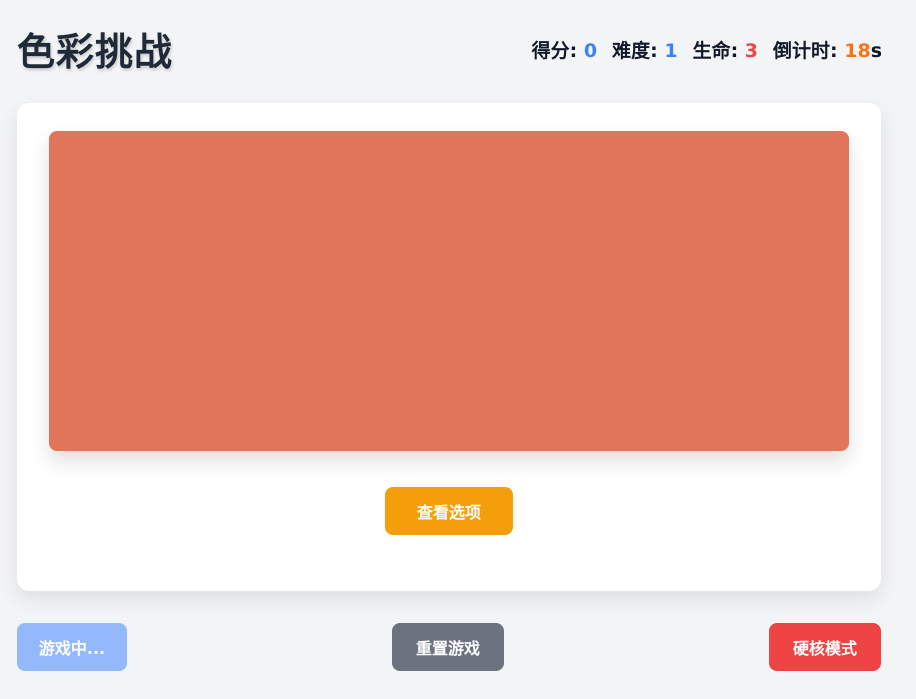  What do you see at coordinates (95, 52) in the screenshot?
I see `game-title: 色彩挑战` at bounding box center [95, 52].